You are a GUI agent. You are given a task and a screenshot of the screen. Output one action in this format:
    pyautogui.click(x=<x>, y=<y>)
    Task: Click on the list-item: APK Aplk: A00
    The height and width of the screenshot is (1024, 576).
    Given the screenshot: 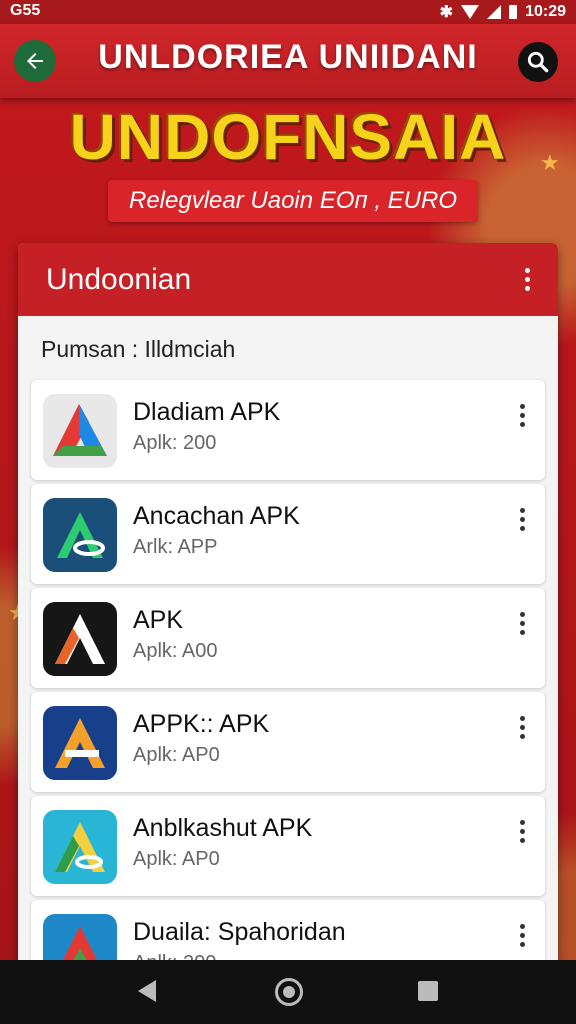 What is the action you would take?
    pyautogui.click(x=288, y=638)
    